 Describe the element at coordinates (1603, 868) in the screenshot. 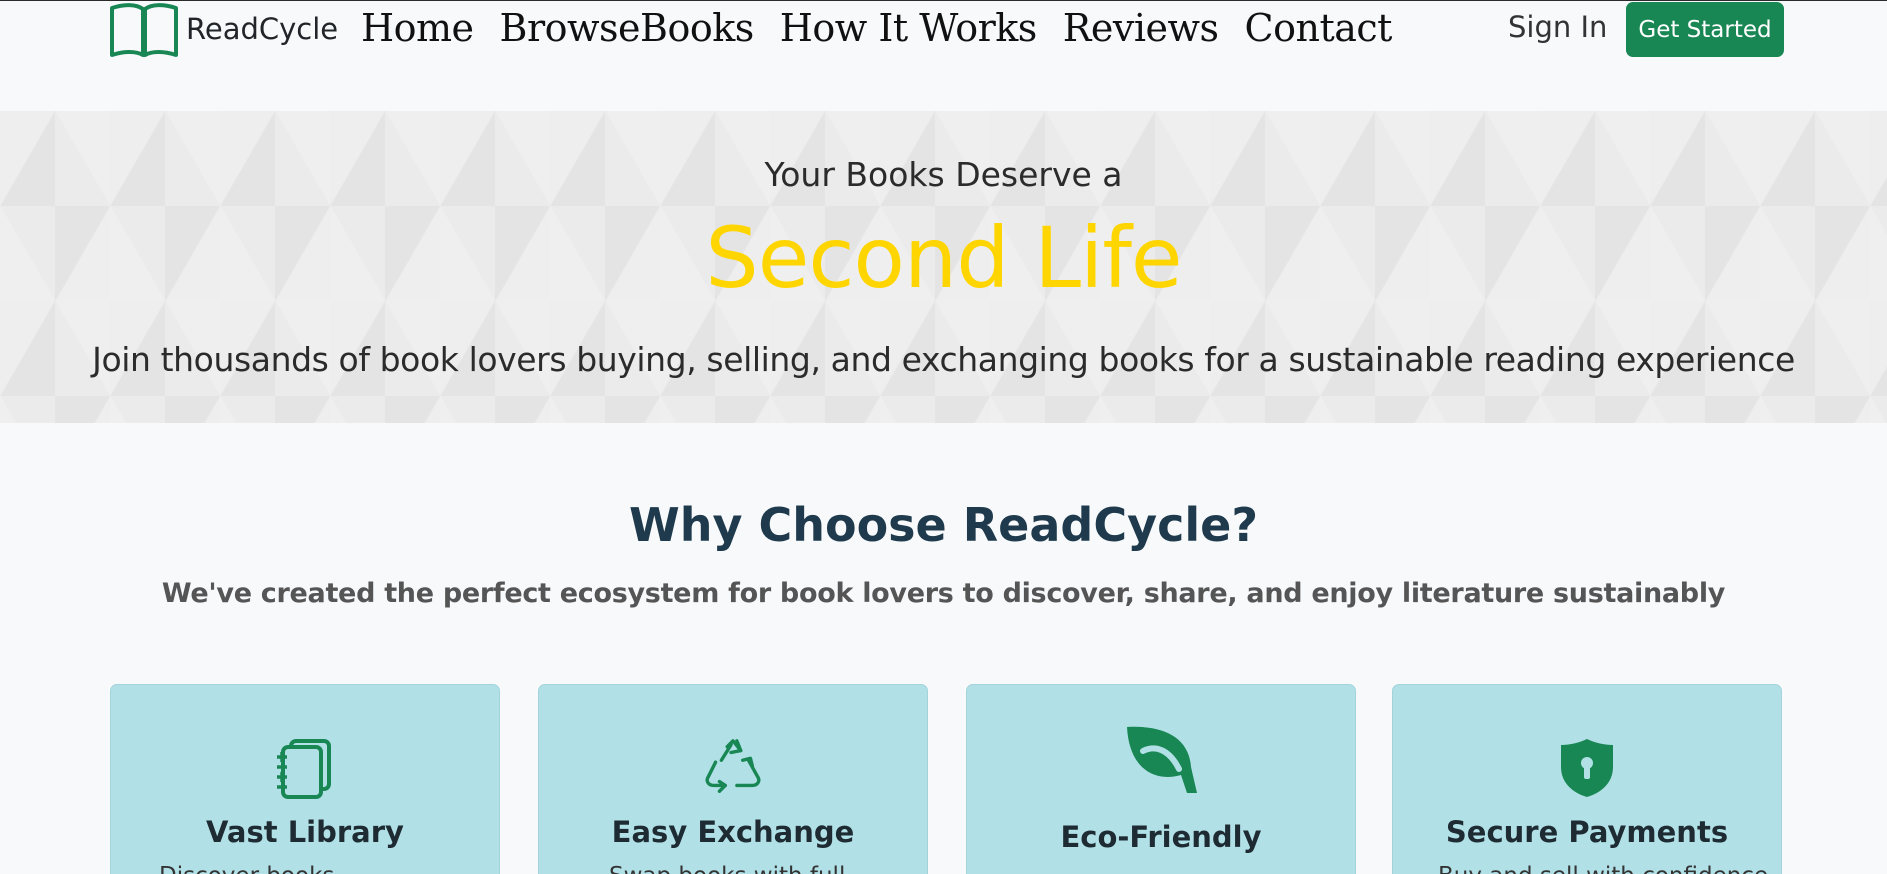

I see `feature-description: Buy and sell with confidence` at that location.